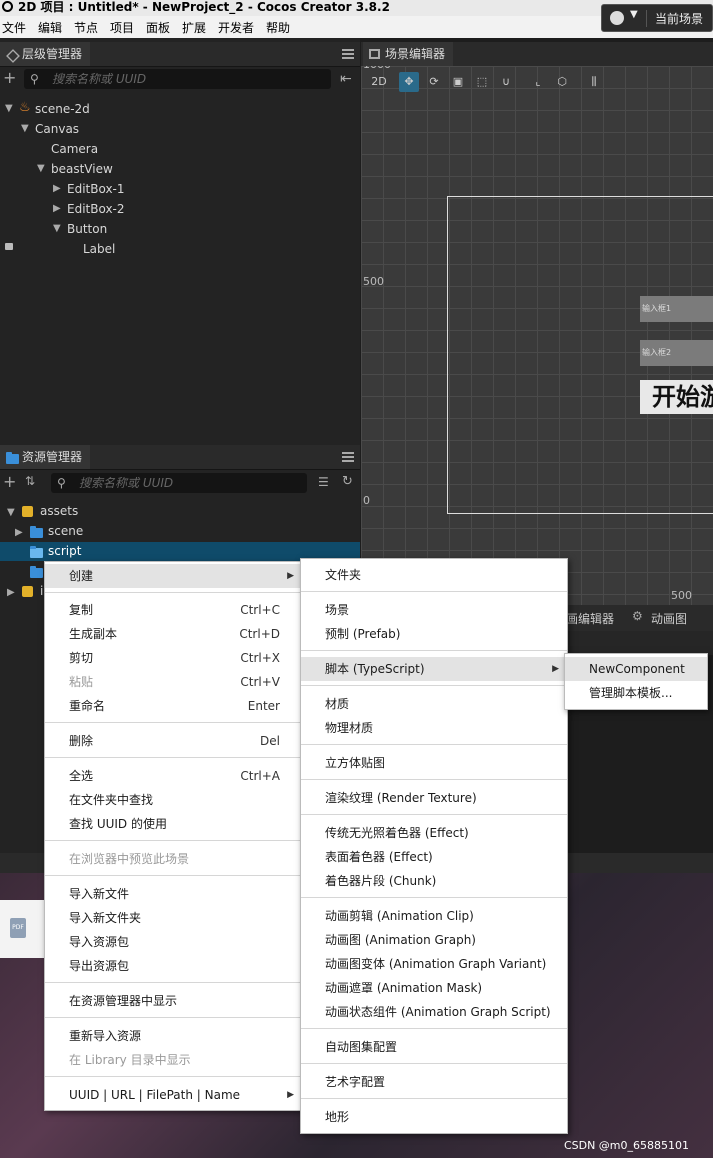 Image resolution: width=713 pixels, height=1158 pixels. Describe the element at coordinates (173, 918) in the screenshot. I see `menu-item-import-folder: 导入新文件夹` at that location.